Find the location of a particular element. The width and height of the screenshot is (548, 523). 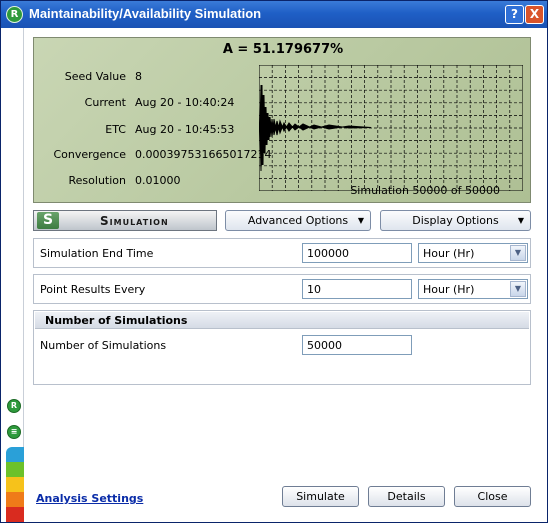

convergence-label: Convergence is located at coordinates (89, 154).